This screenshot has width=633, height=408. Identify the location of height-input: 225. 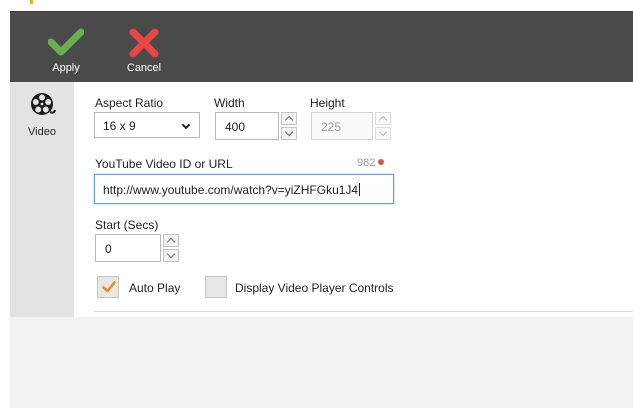
(342, 126).